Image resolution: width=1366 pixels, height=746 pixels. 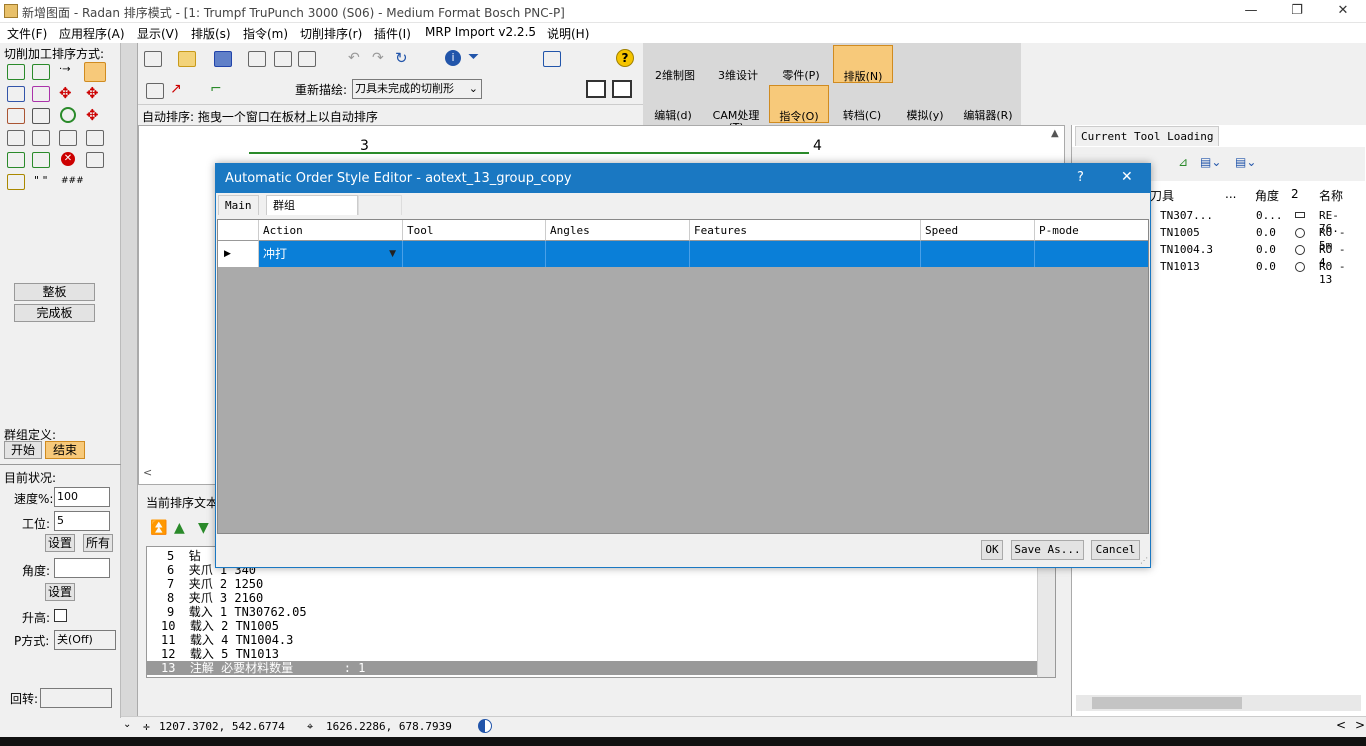 What do you see at coordinates (307, 59) in the screenshot?
I see `pen-icon` at bounding box center [307, 59].